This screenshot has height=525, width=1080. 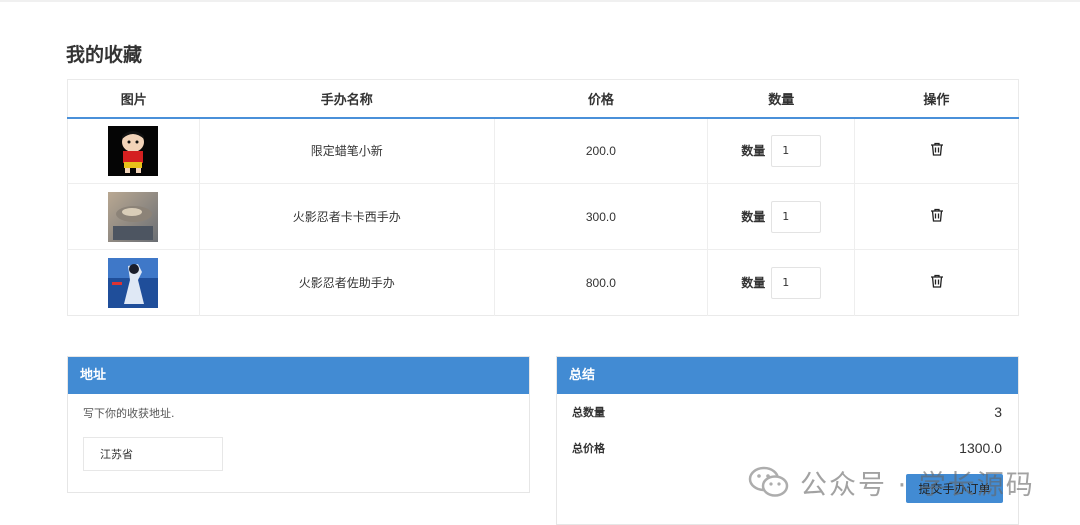 I want to click on col-header-price: 价格, so click(x=601, y=99).